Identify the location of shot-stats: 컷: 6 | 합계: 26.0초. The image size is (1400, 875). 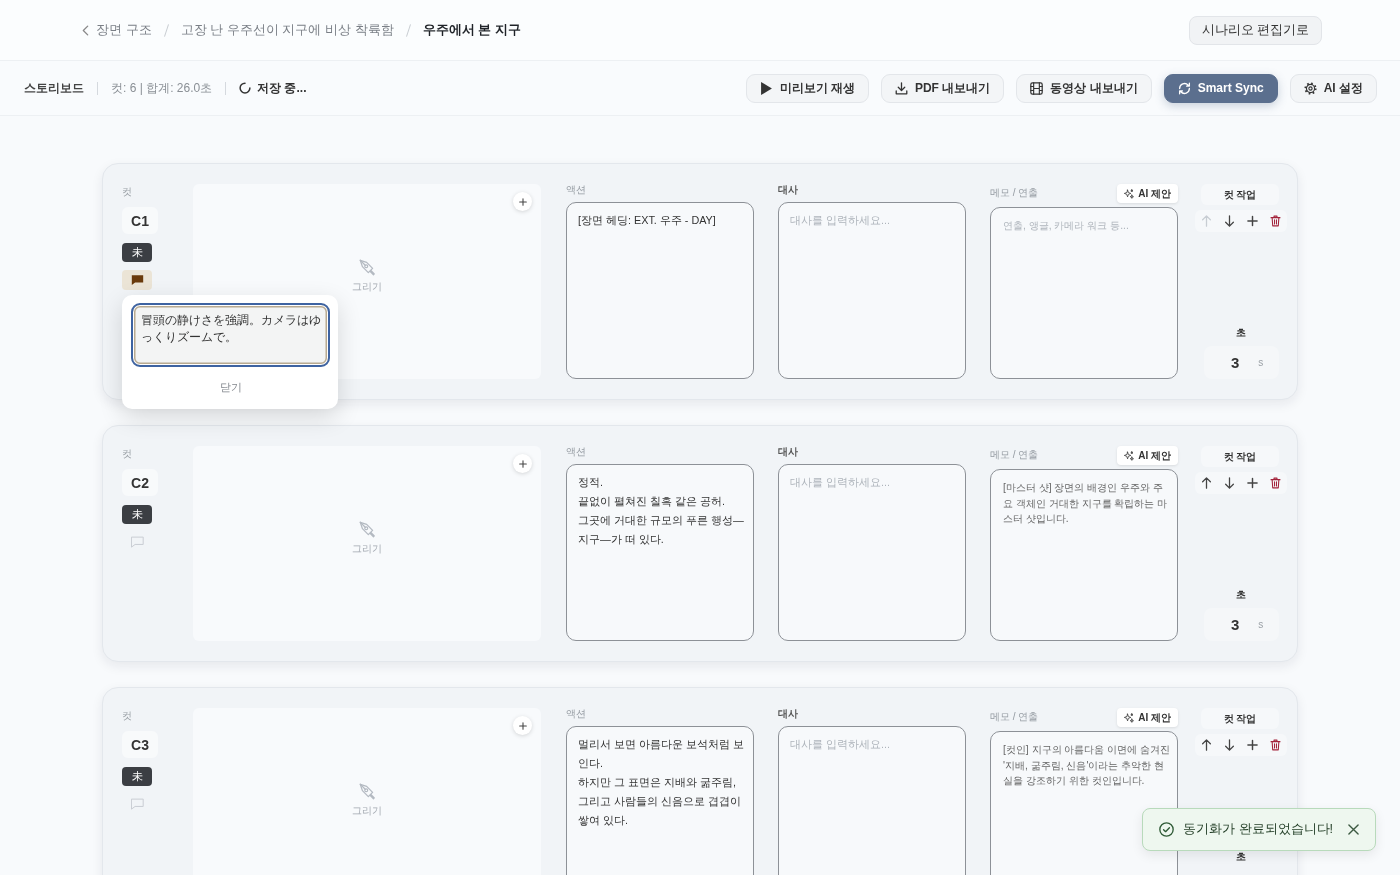
(162, 88).